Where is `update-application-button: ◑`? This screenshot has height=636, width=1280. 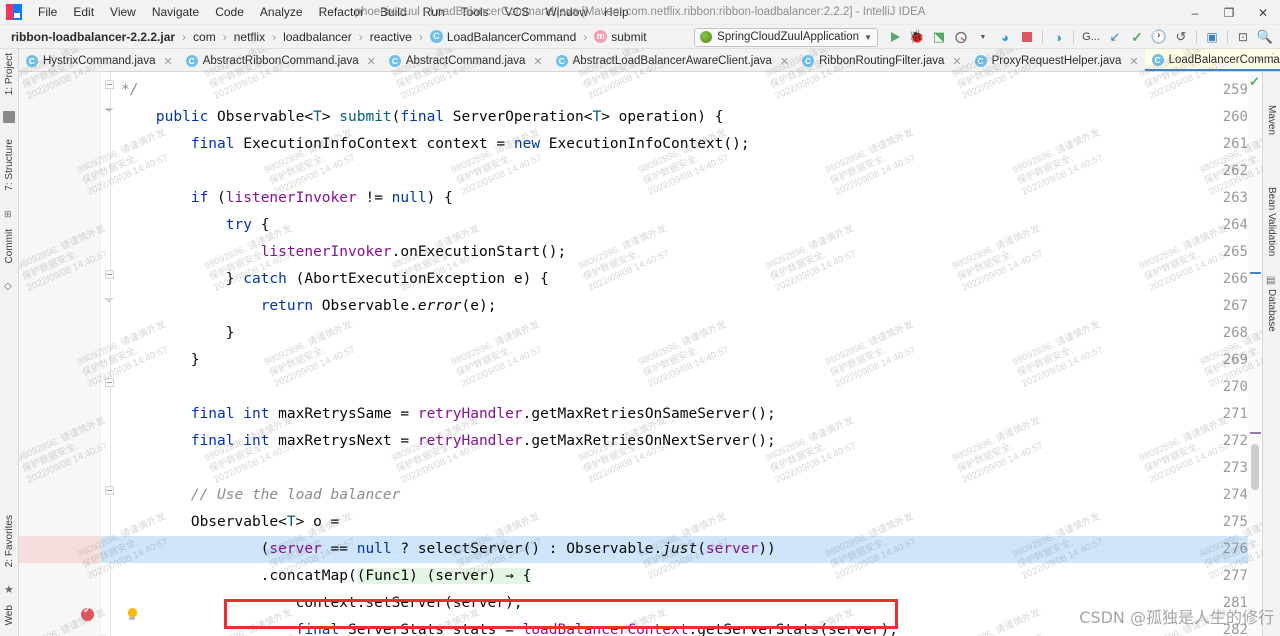 update-application-button: ◑ is located at coordinates (1058, 37).